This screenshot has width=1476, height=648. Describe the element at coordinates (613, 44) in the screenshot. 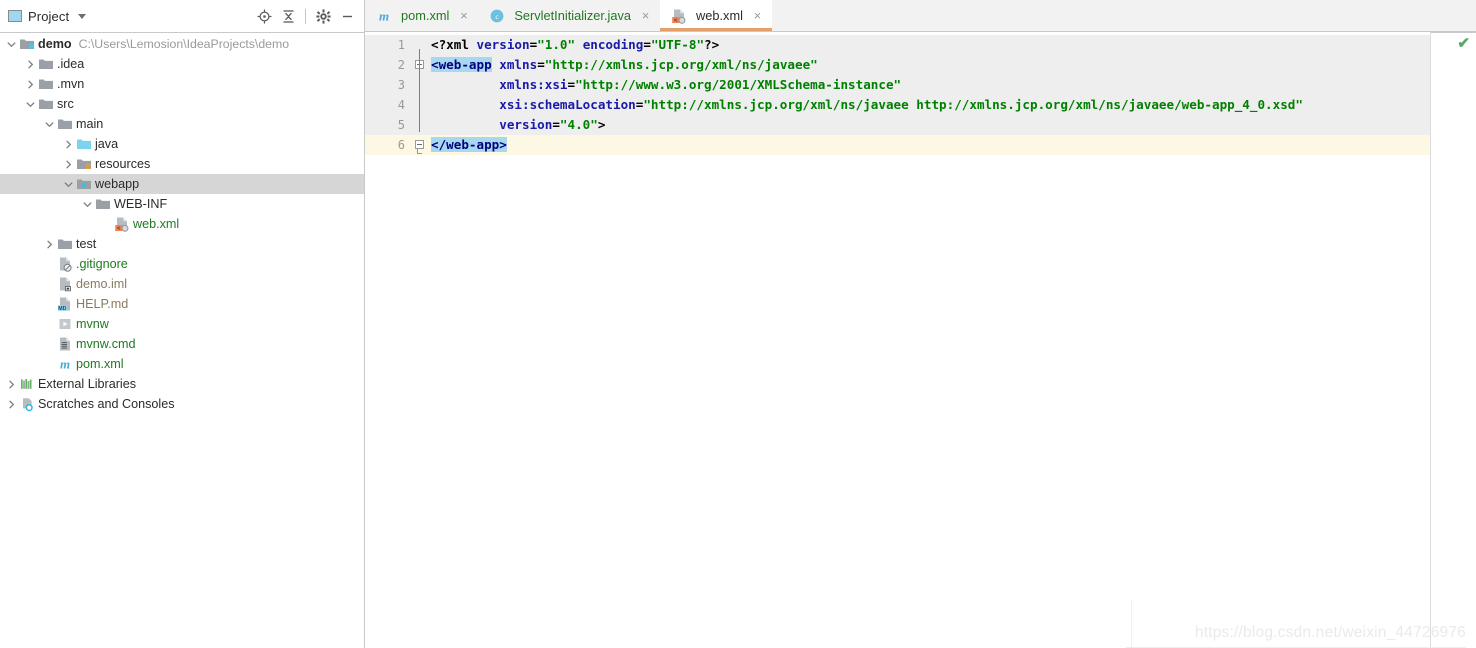

I see `code-token: encoding` at that location.